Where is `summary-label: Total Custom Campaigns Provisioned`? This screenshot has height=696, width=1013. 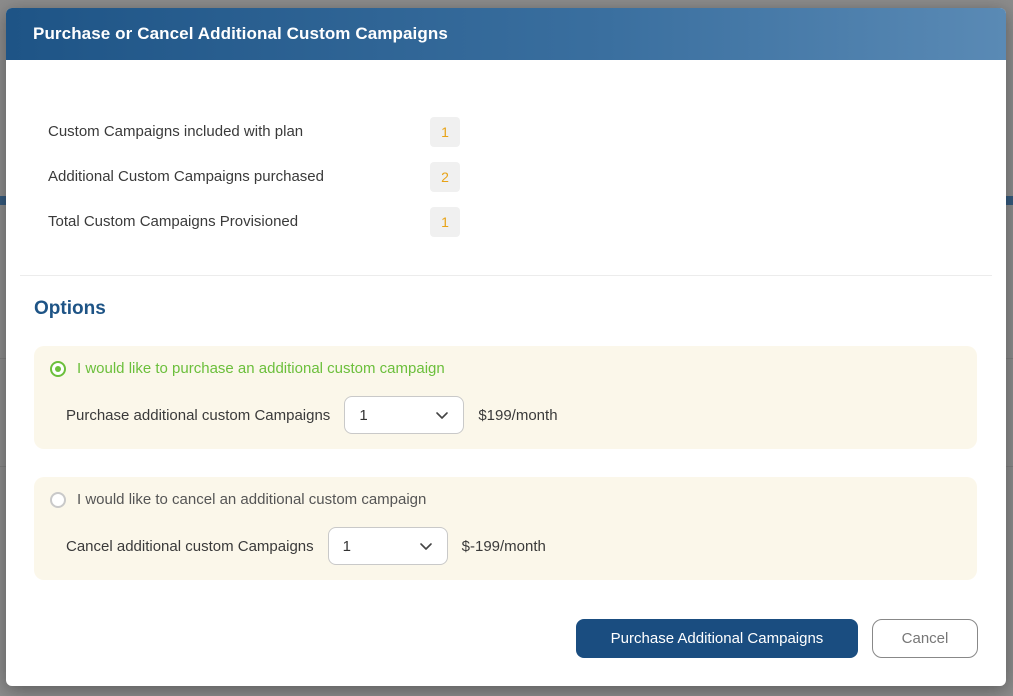 summary-label: Total Custom Campaigns Provisioned is located at coordinates (173, 221).